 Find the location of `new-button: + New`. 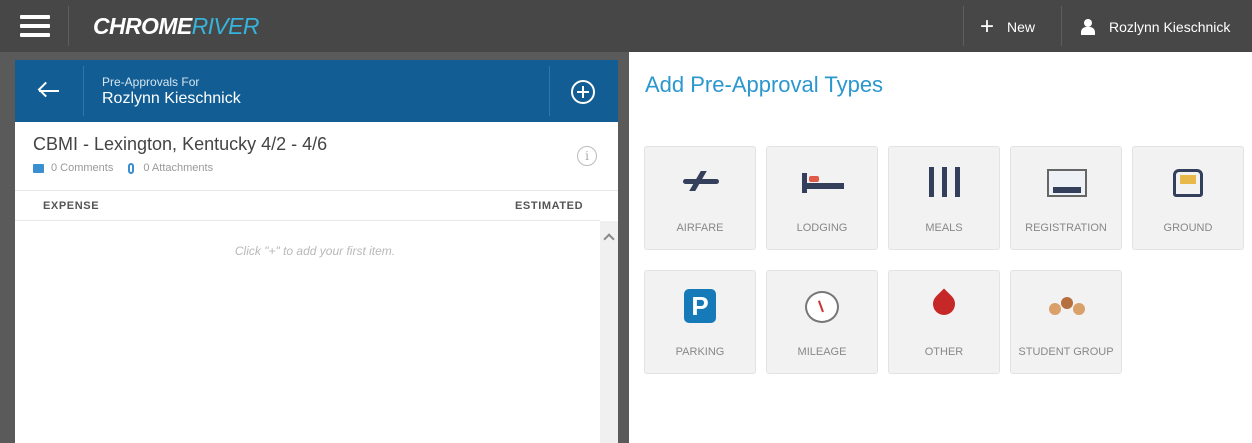

new-button: + New is located at coordinates (1007, 27).